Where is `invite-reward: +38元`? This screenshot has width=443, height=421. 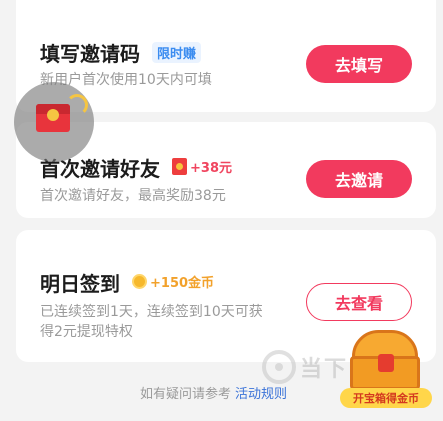 invite-reward: +38元 is located at coordinates (202, 166).